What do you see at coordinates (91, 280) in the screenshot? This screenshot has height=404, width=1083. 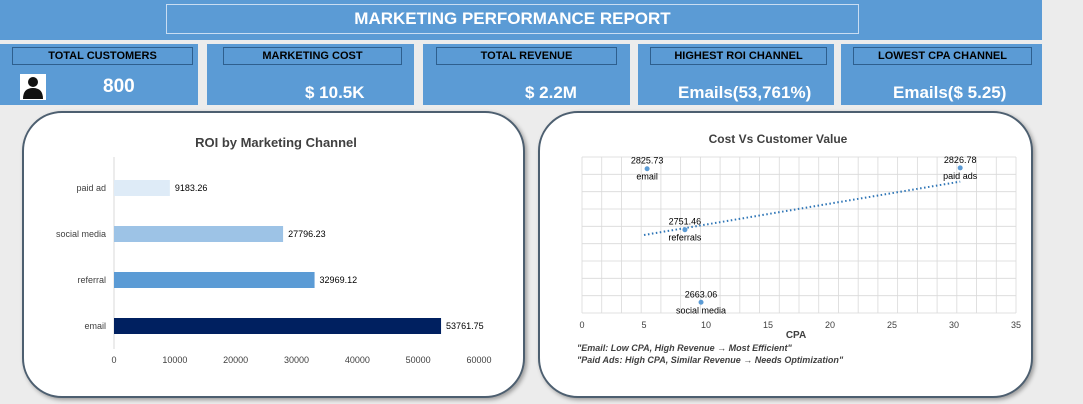 I see `category-label: referral` at bounding box center [91, 280].